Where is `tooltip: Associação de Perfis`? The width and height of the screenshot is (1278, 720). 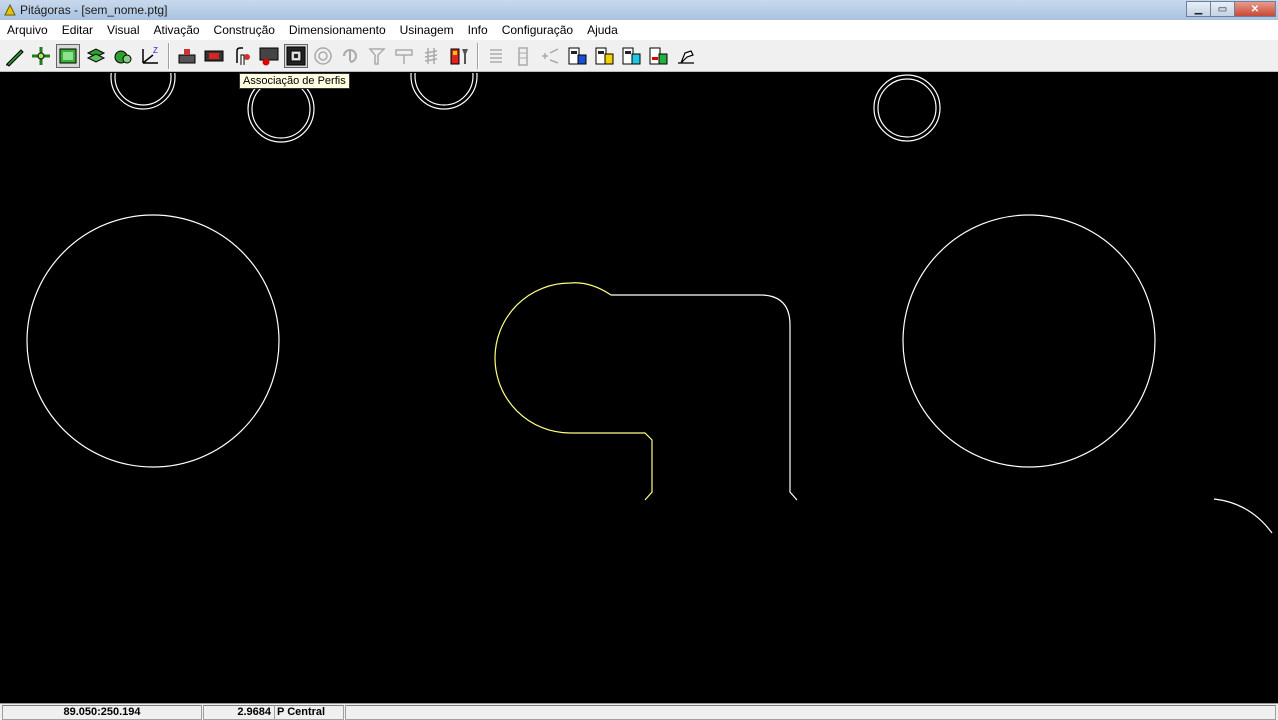 tooltip: Associação de Perfis is located at coordinates (294, 81).